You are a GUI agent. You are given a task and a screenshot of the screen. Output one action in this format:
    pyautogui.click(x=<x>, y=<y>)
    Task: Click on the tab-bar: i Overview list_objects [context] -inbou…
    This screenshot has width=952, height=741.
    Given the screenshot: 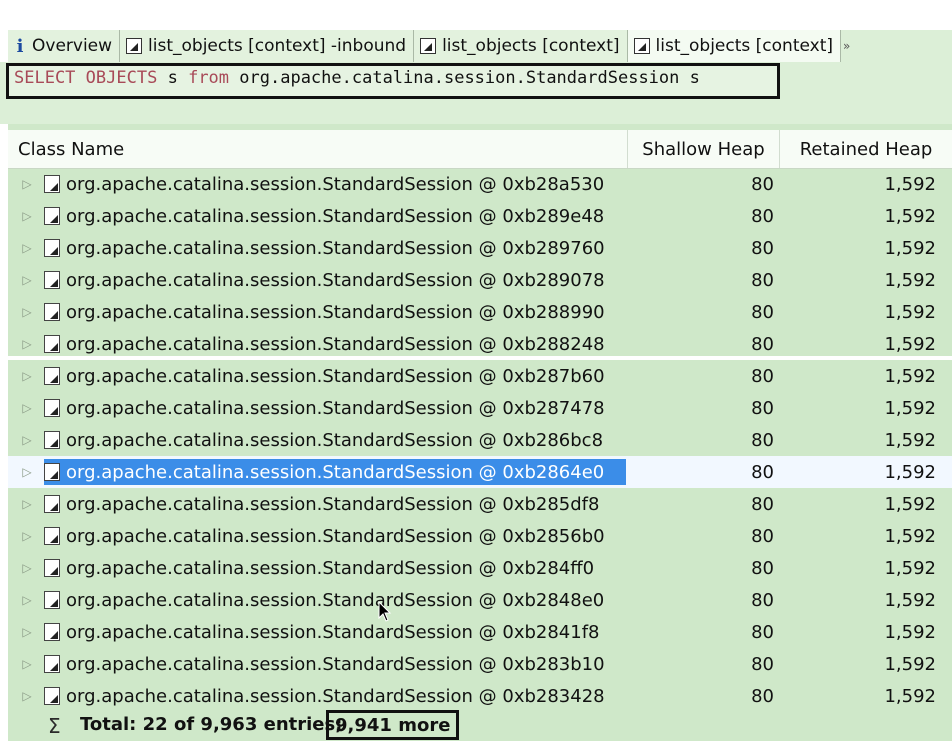 What is the action you would take?
    pyautogui.click(x=480, y=46)
    